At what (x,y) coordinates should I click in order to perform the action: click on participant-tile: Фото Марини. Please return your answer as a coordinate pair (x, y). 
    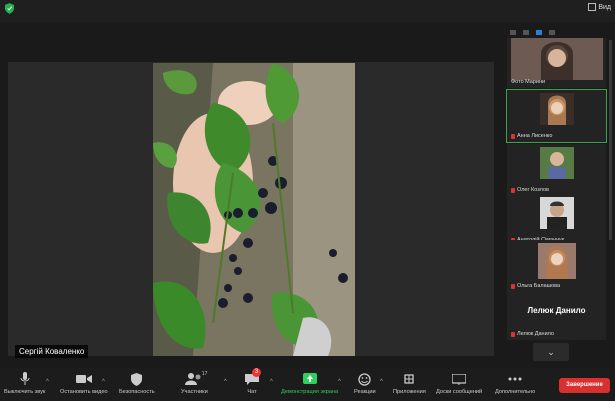
    Looking at the image, I should click on (556, 63).